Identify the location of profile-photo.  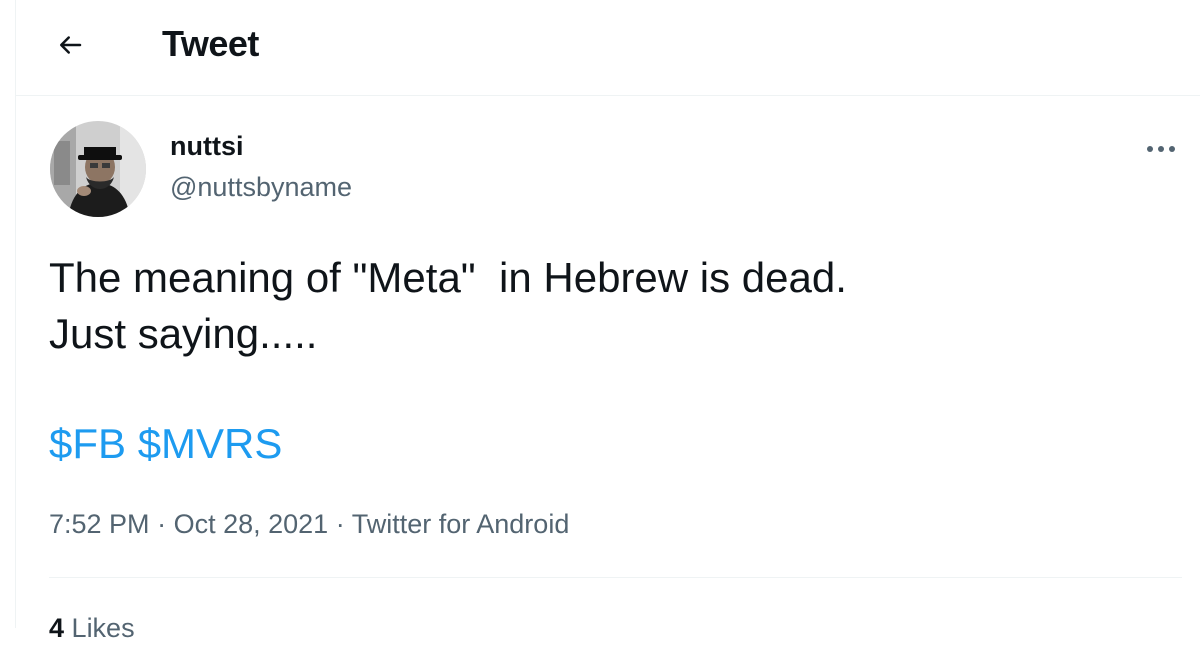
(98, 169).